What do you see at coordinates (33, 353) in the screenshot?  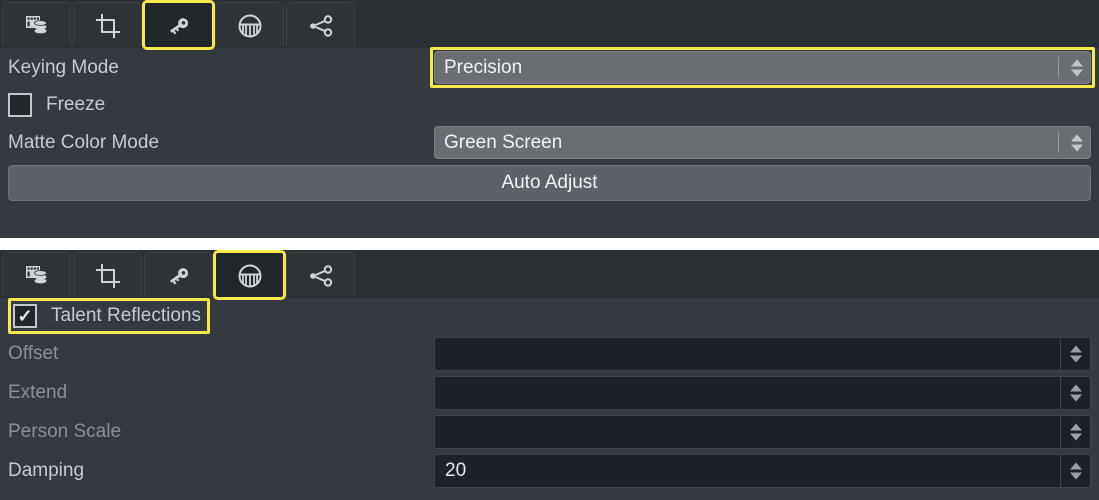 I see `parameter-label: Offset` at bounding box center [33, 353].